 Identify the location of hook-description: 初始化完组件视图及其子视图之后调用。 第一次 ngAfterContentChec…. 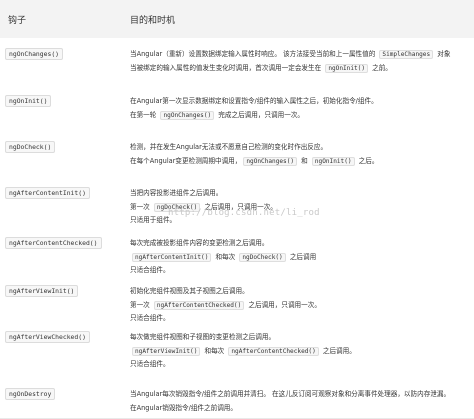
(300, 305).